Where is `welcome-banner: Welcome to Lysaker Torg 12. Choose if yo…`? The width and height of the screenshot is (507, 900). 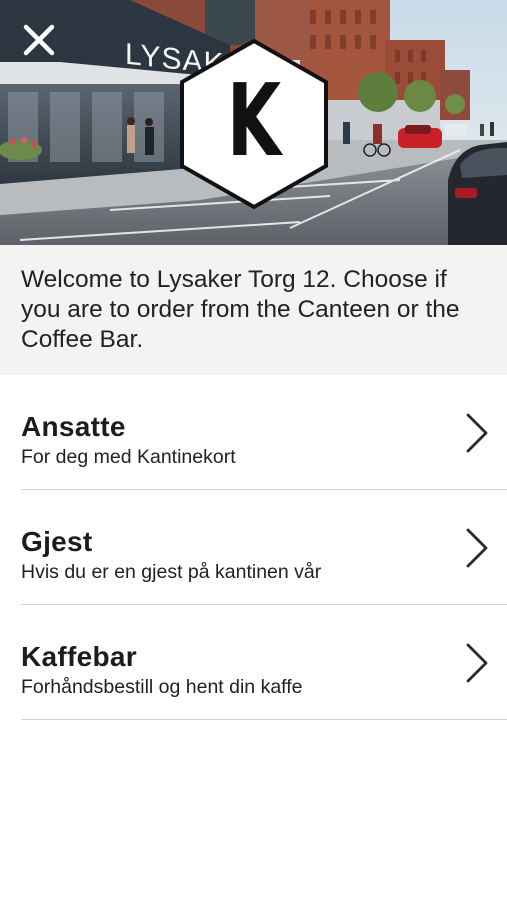
welcome-banner: Welcome to Lysaker Torg 12. Choose if yo… is located at coordinates (253, 310).